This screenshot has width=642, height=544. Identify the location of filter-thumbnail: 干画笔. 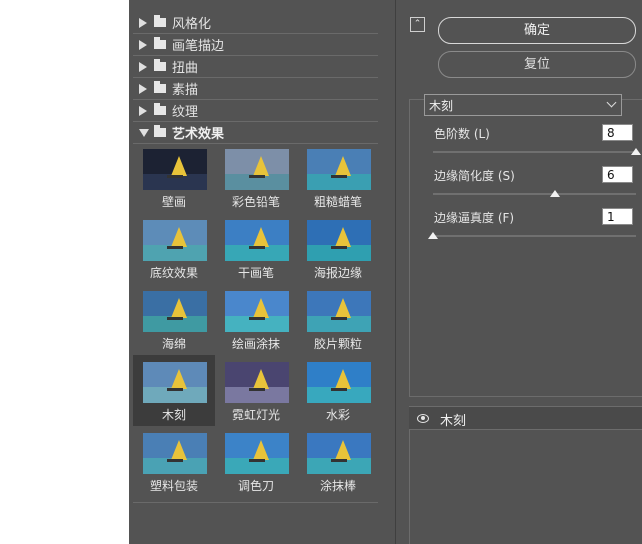
(256, 248).